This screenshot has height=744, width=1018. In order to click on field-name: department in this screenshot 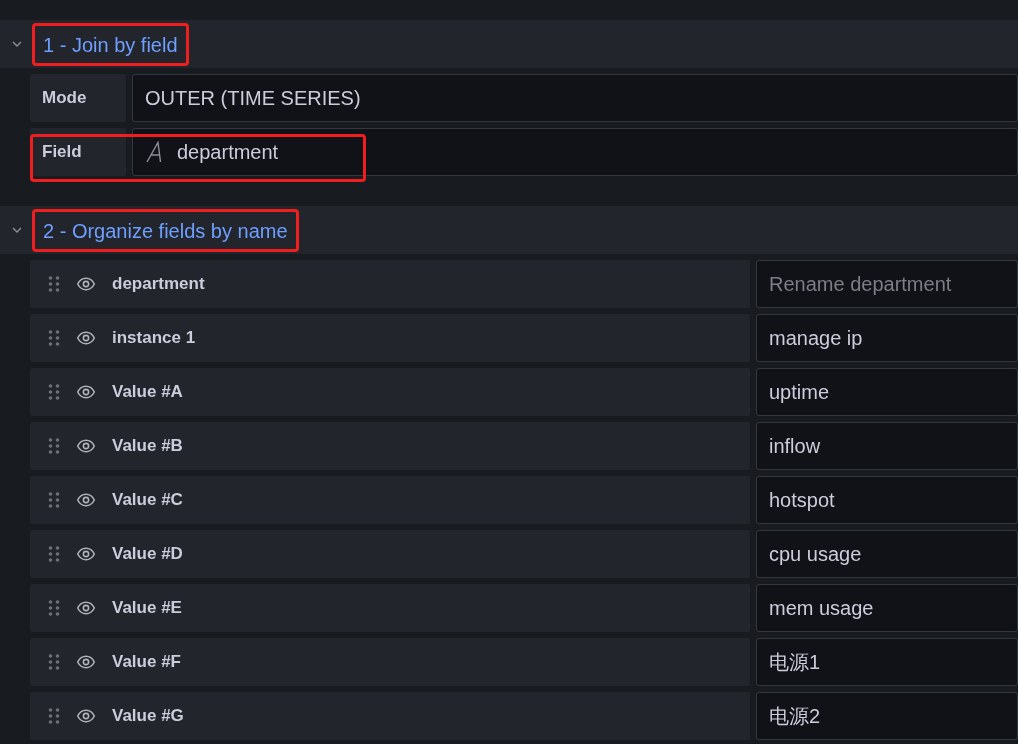, I will do `click(158, 284)`.